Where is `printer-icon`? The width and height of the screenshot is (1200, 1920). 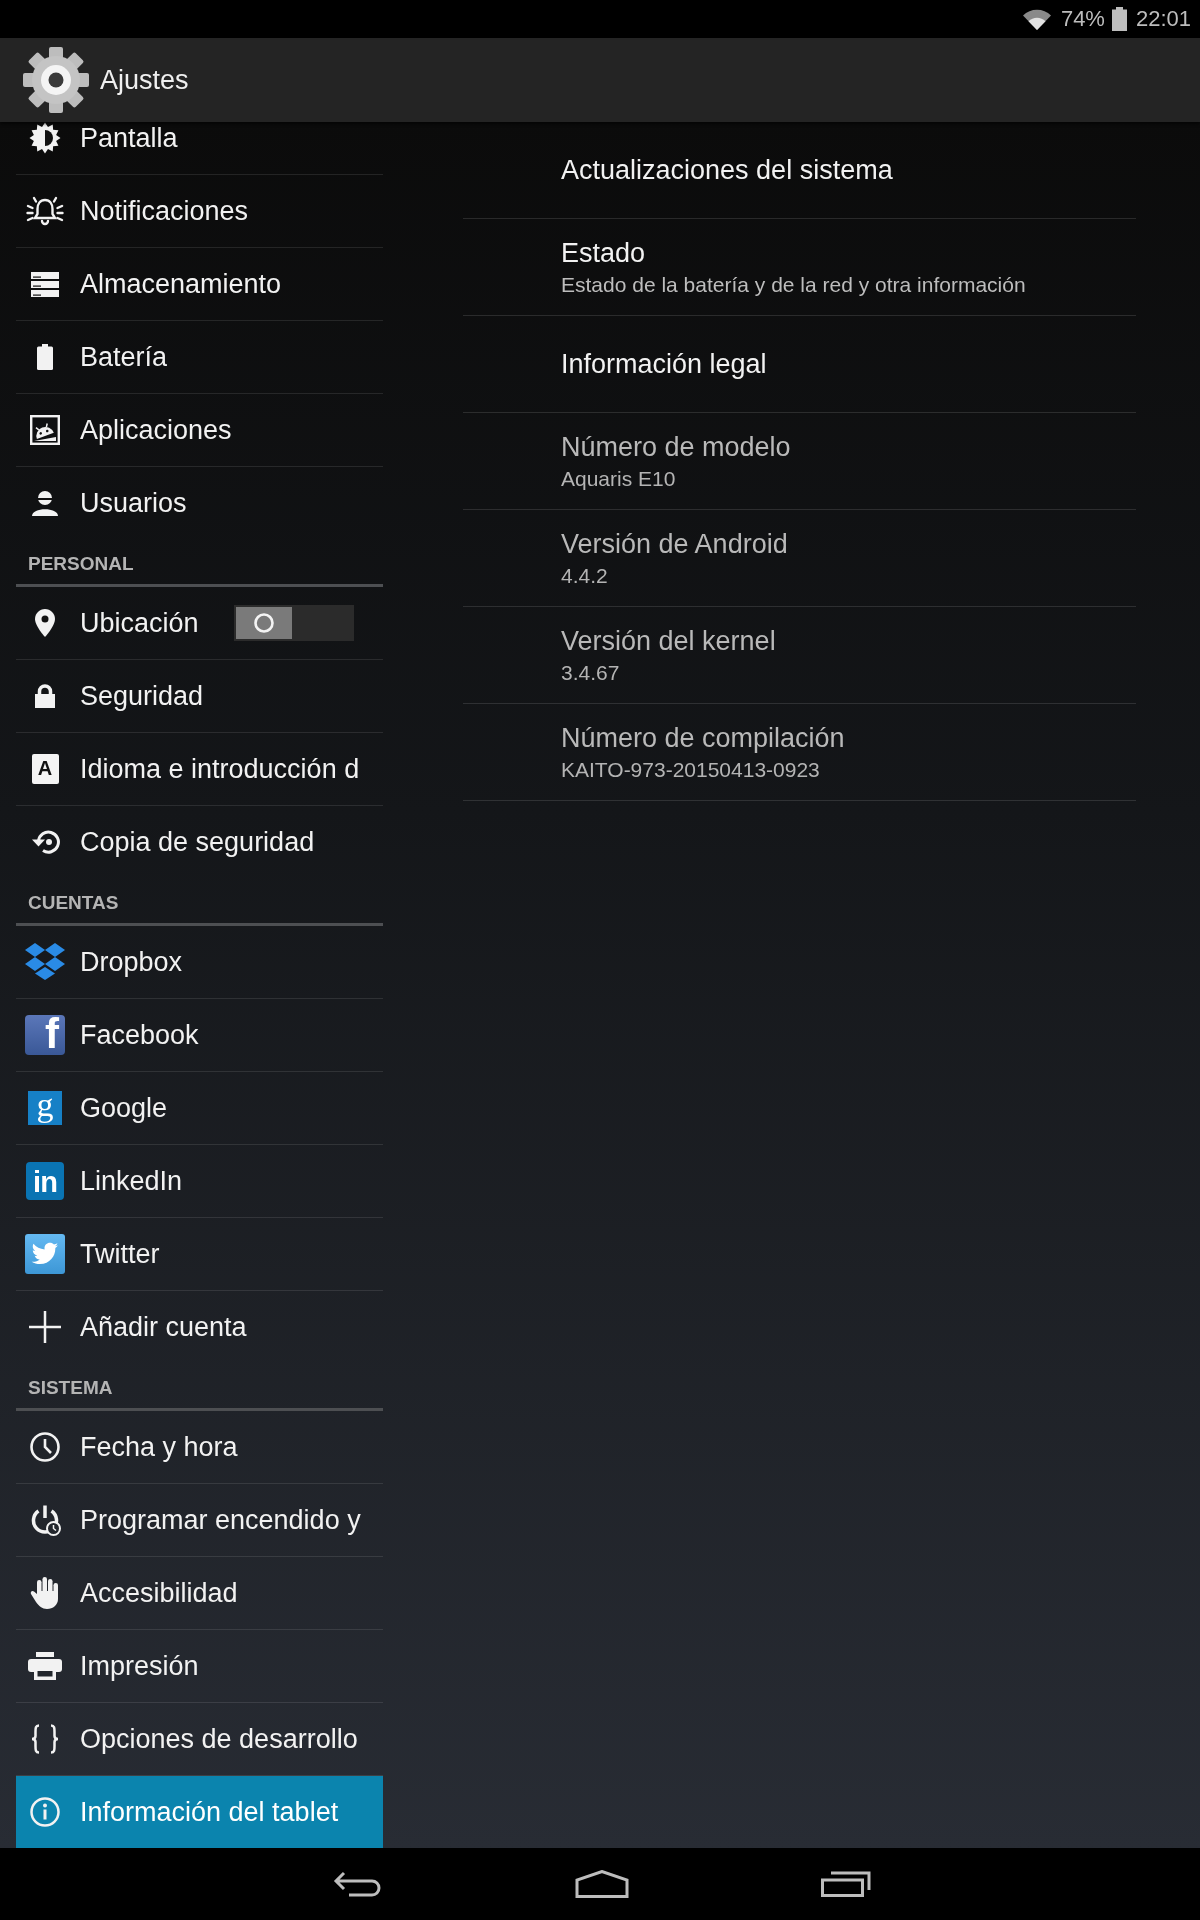 printer-icon is located at coordinates (45, 1666).